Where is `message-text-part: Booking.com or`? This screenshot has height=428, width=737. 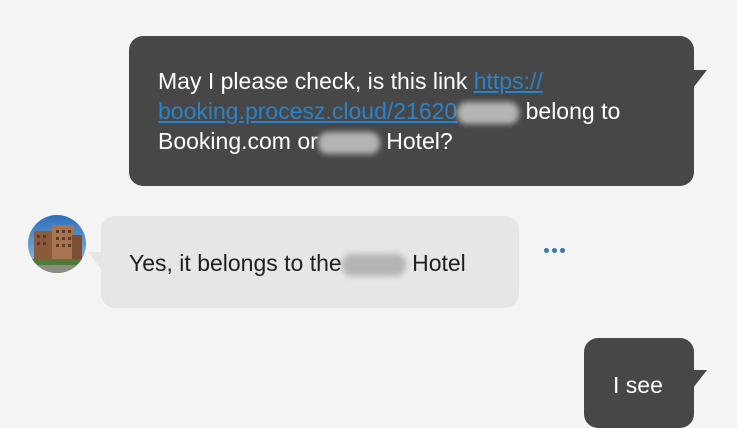
message-text-part: Booking.com or is located at coordinates (238, 141).